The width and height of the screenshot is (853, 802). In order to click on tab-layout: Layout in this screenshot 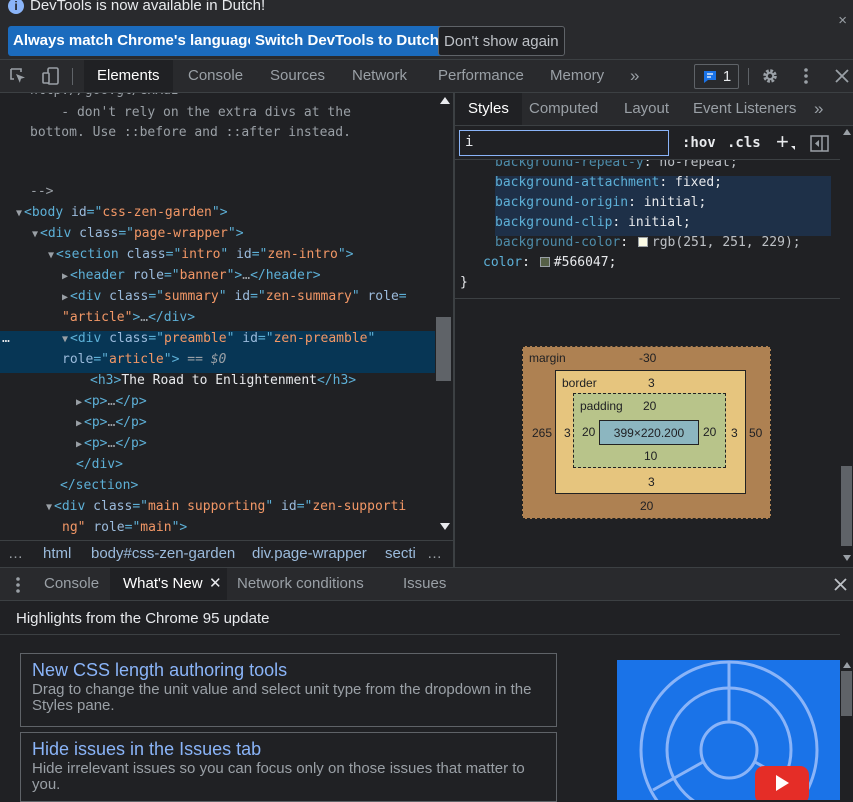, I will do `click(646, 109)`.